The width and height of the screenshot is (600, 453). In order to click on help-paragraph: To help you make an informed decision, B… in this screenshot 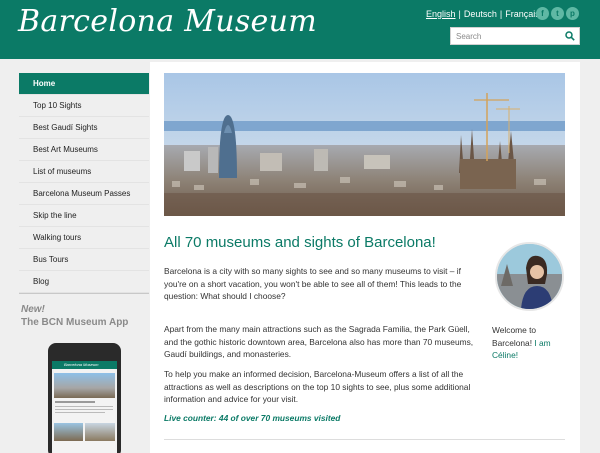, I will do `click(317, 386)`.